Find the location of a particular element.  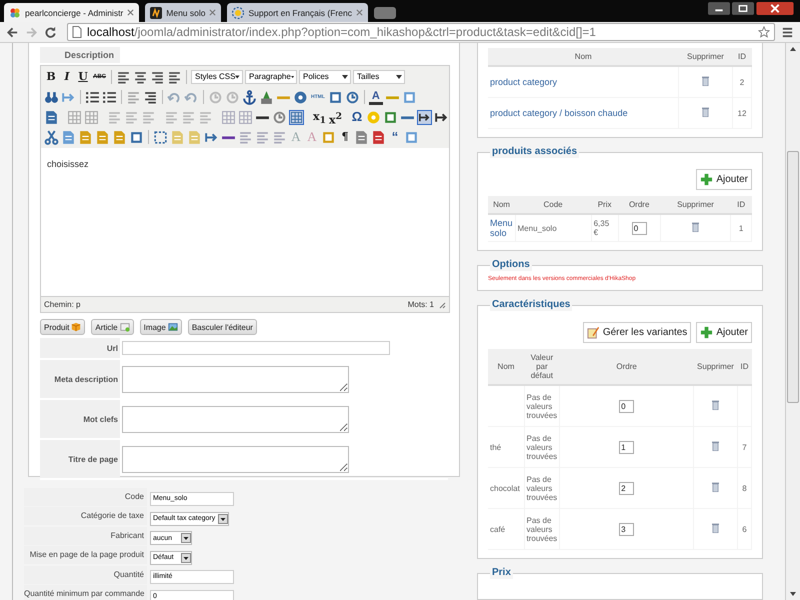

format-button: “ is located at coordinates (395, 137).